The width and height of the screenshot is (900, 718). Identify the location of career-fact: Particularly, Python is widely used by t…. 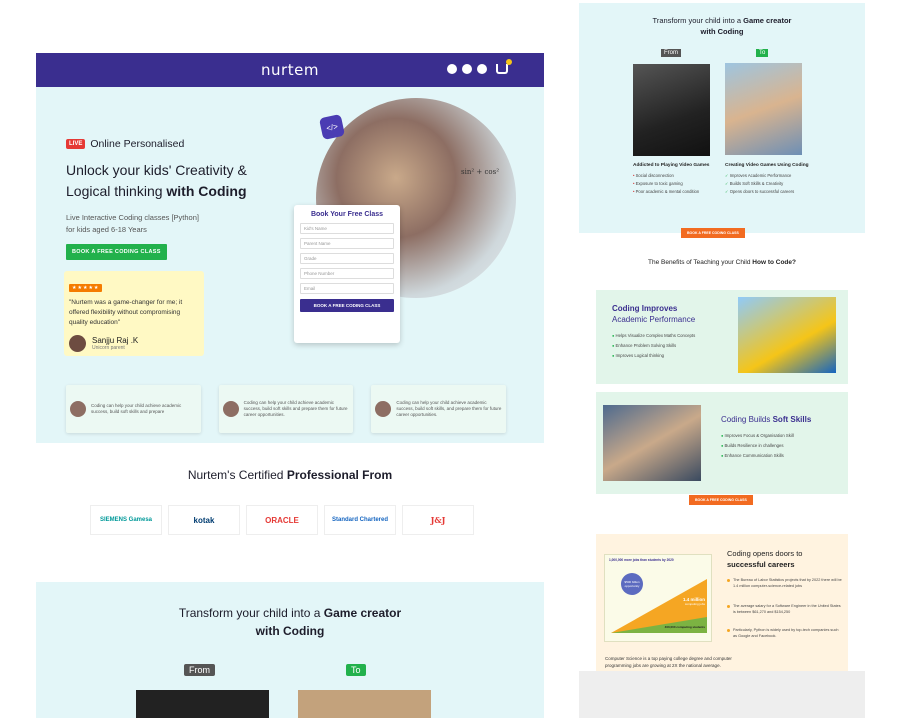
(784, 633).